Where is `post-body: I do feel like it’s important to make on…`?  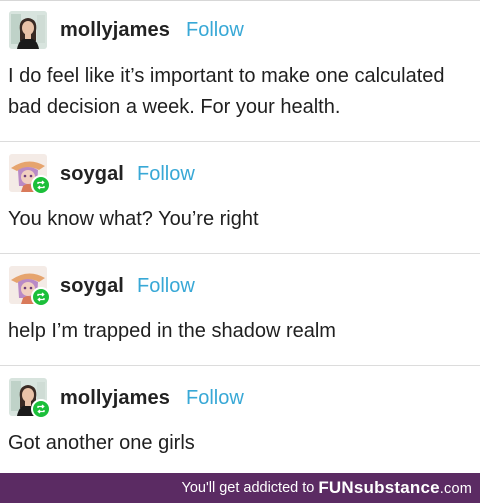 post-body: I do feel like it’s important to make on… is located at coordinates (226, 91).